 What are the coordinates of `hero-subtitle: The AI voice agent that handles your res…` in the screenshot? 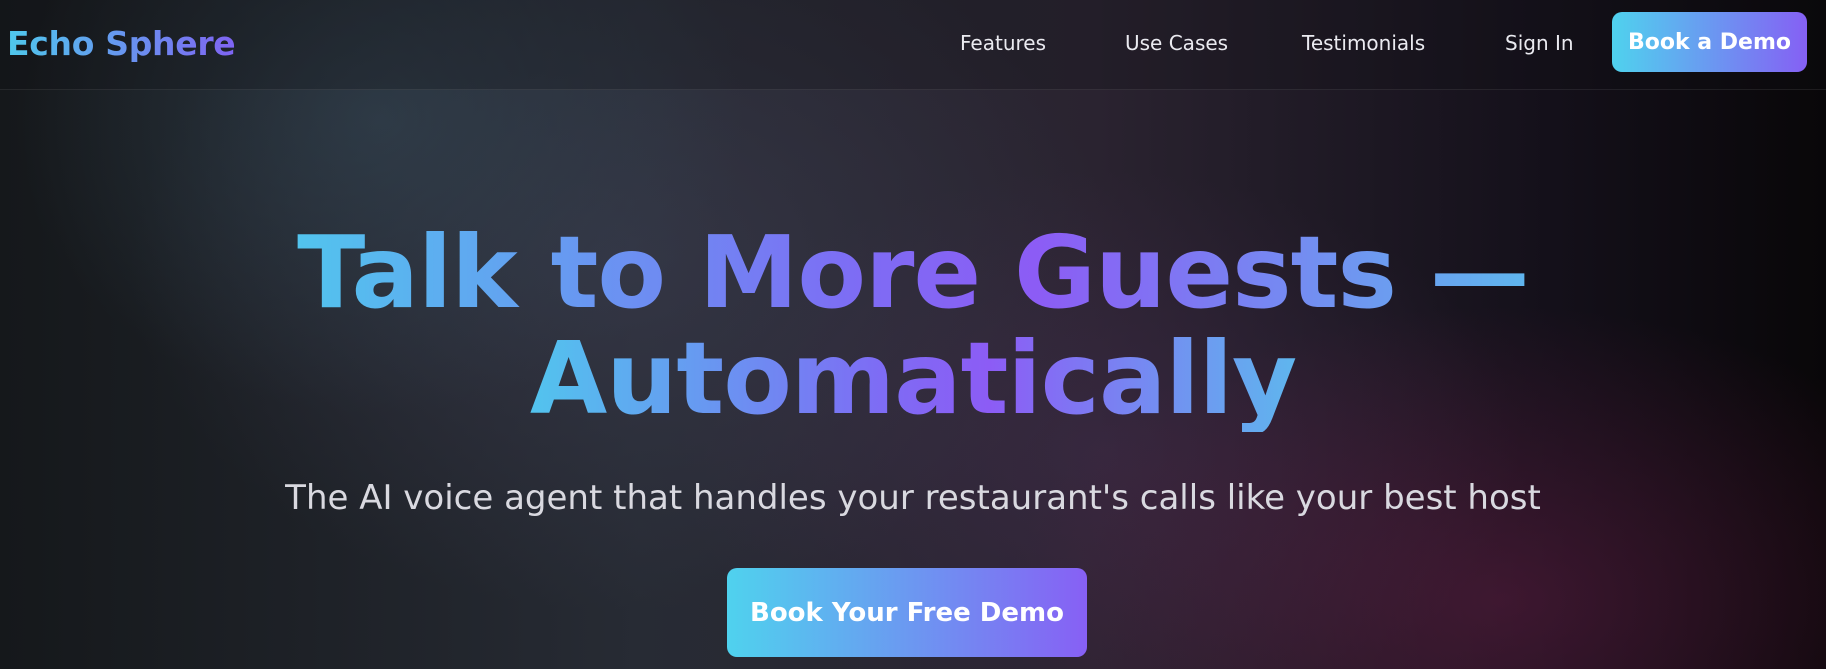 It's located at (913, 498).